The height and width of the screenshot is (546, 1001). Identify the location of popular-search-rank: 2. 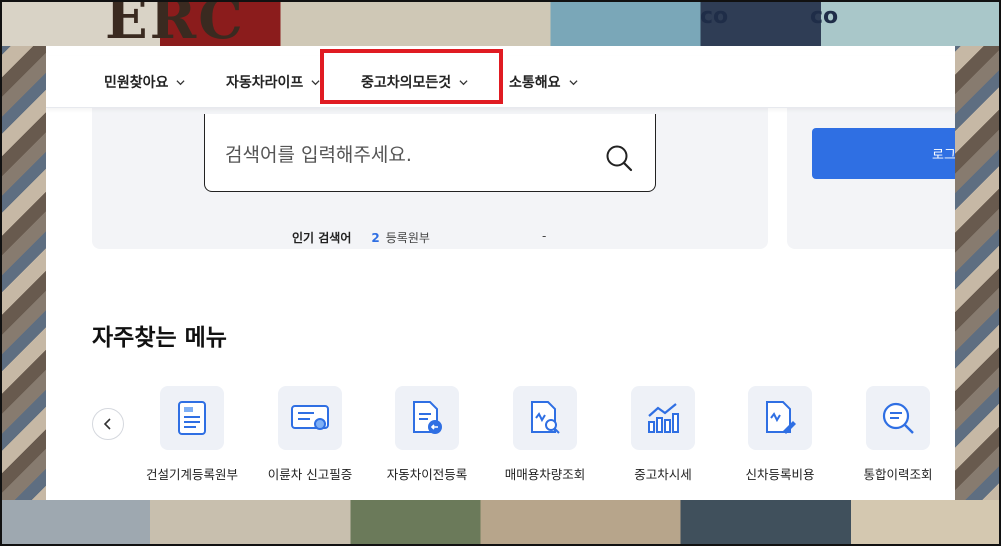
(375, 237).